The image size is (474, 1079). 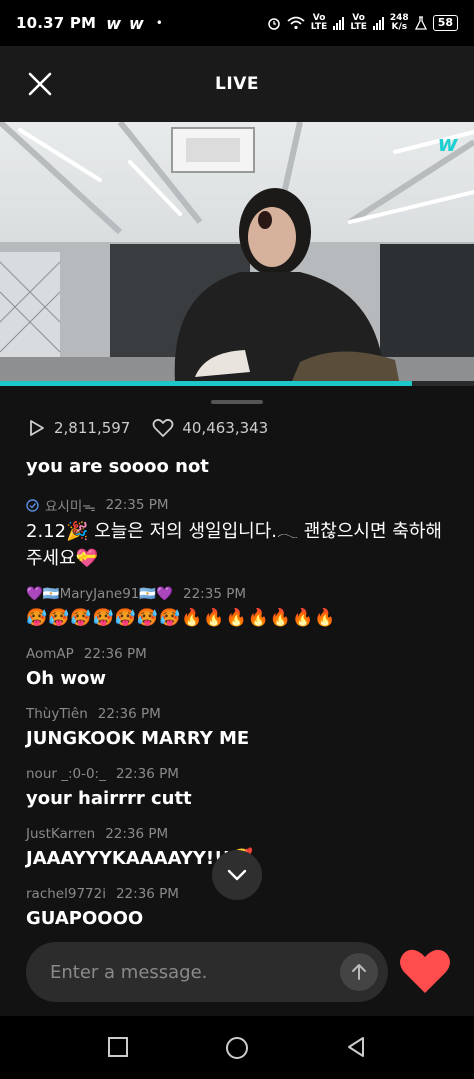 I want to click on play-count: 2,811,597, so click(x=78, y=428).